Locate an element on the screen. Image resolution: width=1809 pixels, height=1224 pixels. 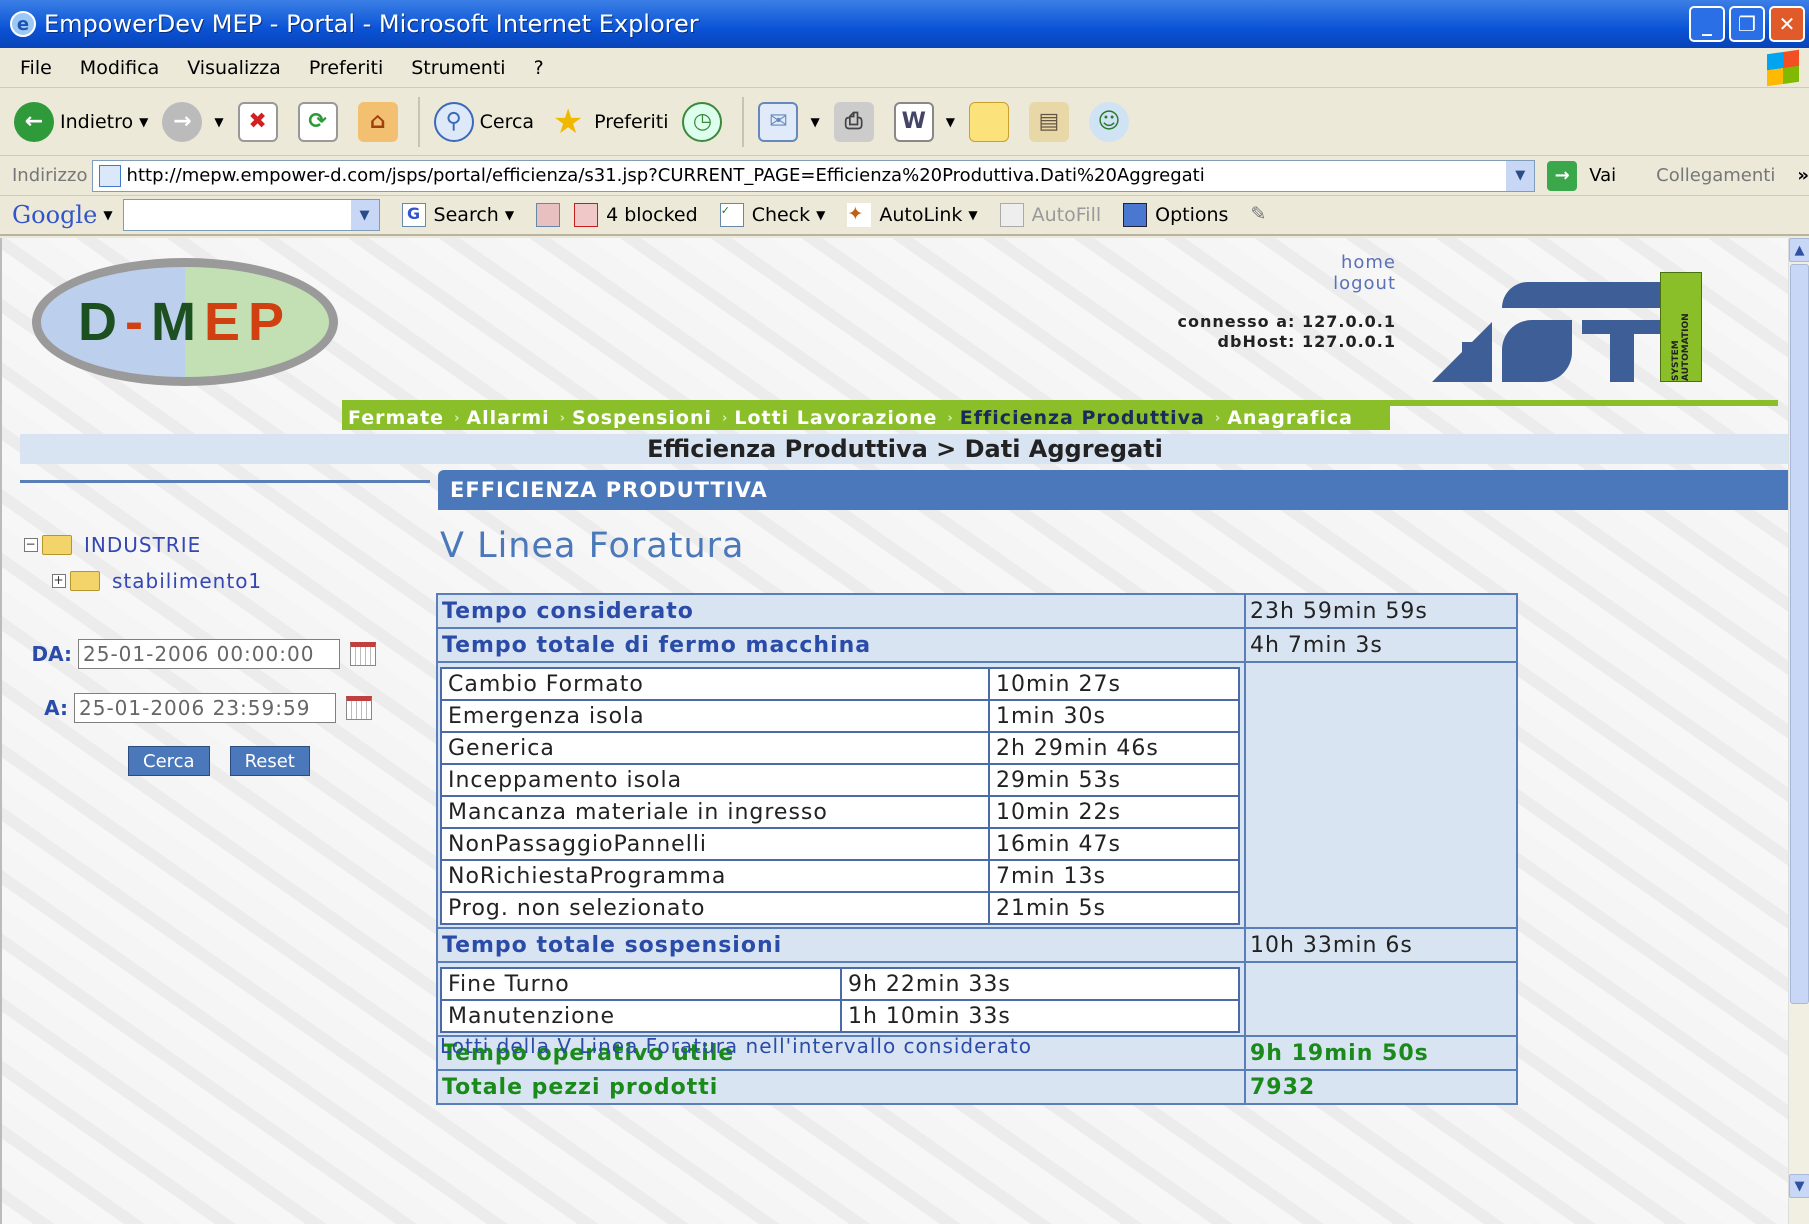
sospensioni-label: Tempo totale sospensioni is located at coordinates (841, 945).